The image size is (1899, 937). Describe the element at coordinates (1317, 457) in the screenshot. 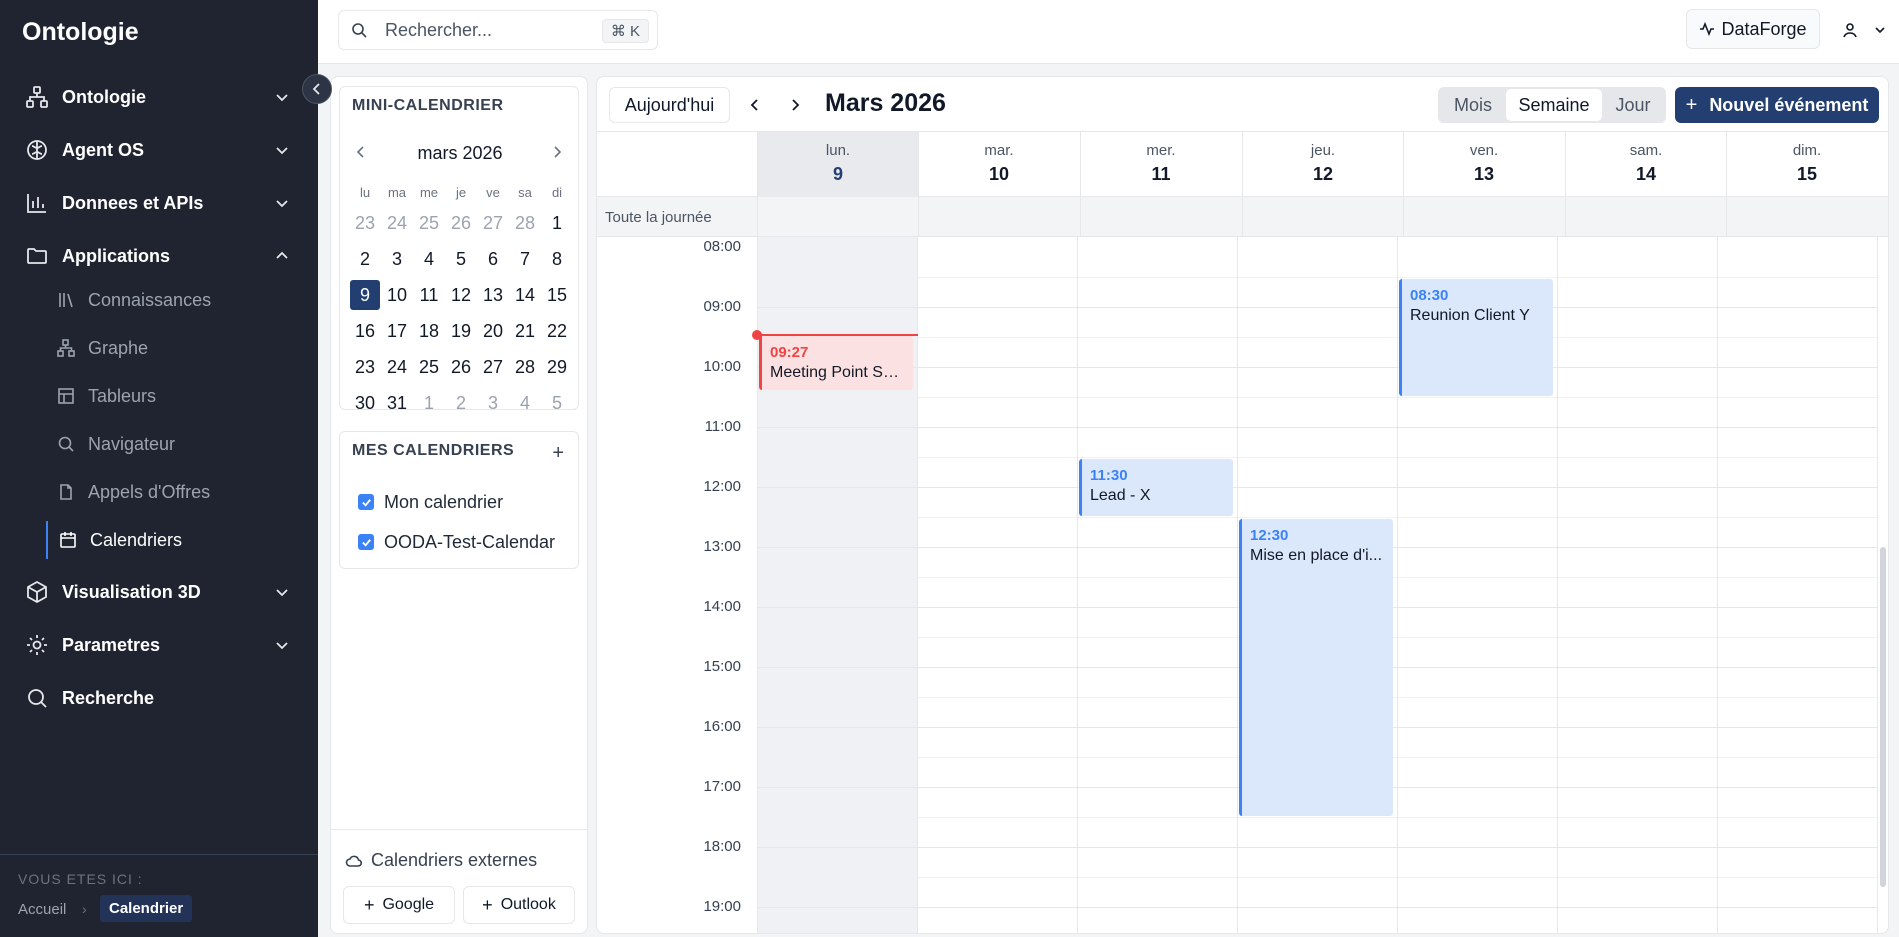

I see `half-hour-gridline` at that location.